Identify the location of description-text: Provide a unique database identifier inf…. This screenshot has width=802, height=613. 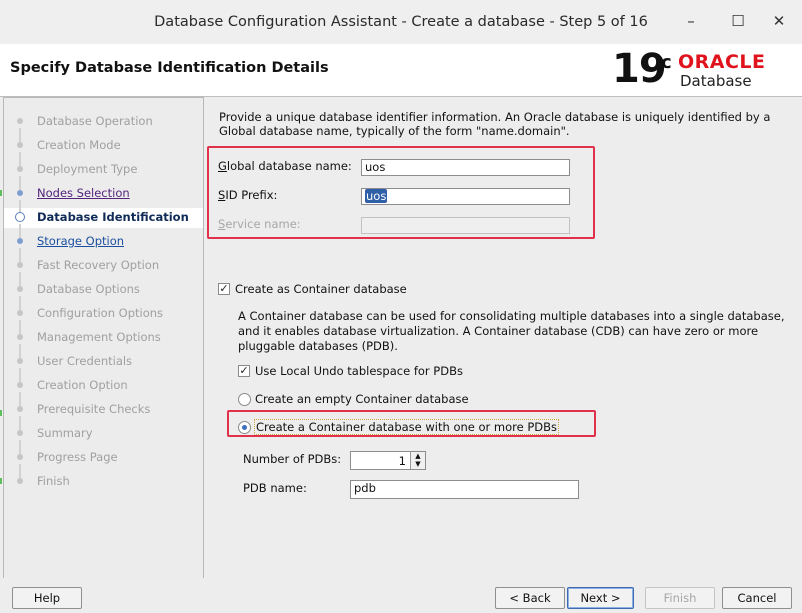
(495, 124).